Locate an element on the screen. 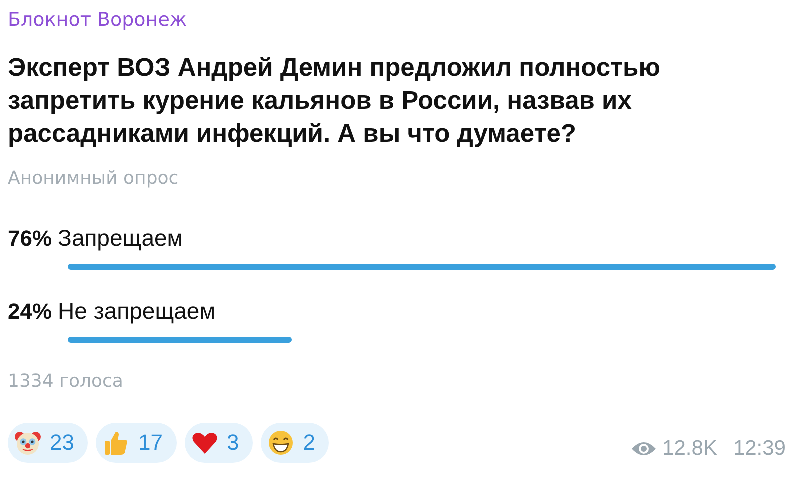  poll-type-label: Анонимный опрос is located at coordinates (94, 179).